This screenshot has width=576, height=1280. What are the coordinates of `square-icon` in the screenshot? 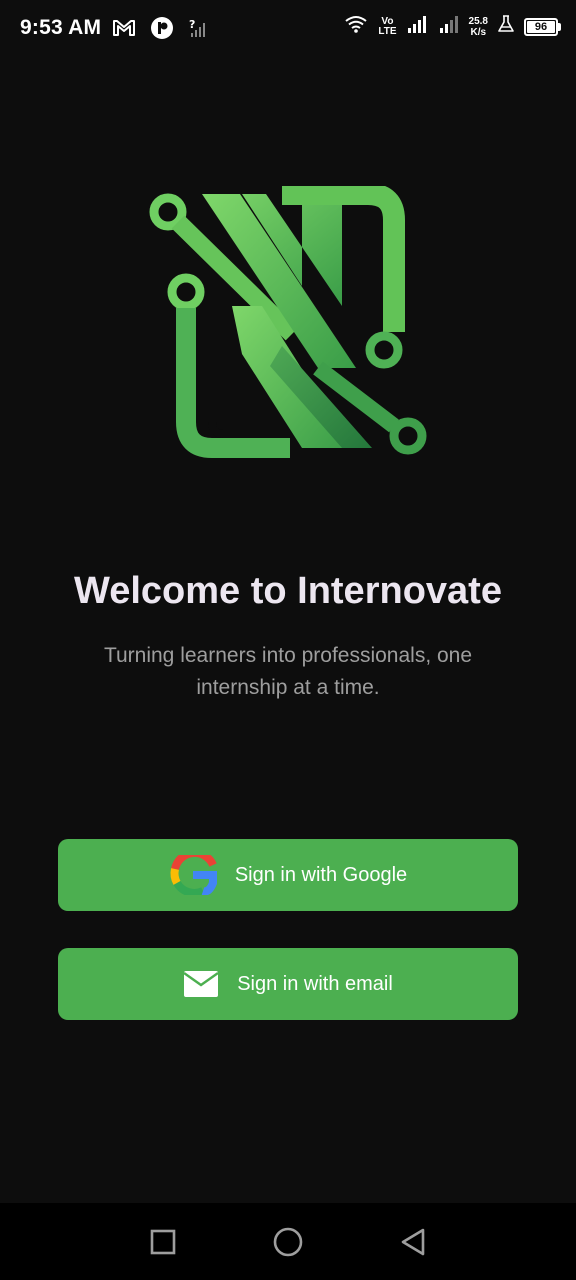 It's located at (162, 1241).